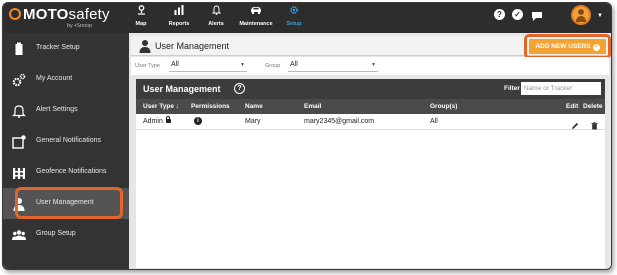 This screenshot has width=617, height=275. What do you see at coordinates (593, 106) in the screenshot?
I see `column-delete: Delete` at bounding box center [593, 106].